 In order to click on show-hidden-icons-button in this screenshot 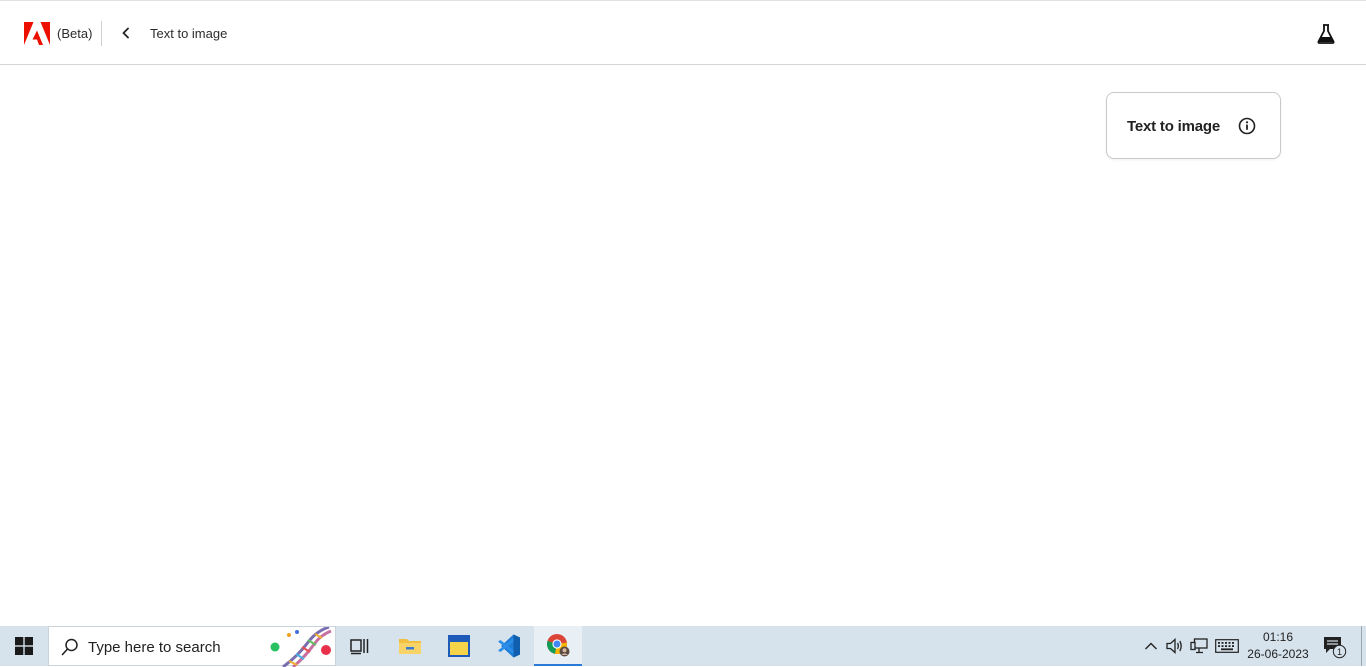, I will do `click(1151, 646)`.